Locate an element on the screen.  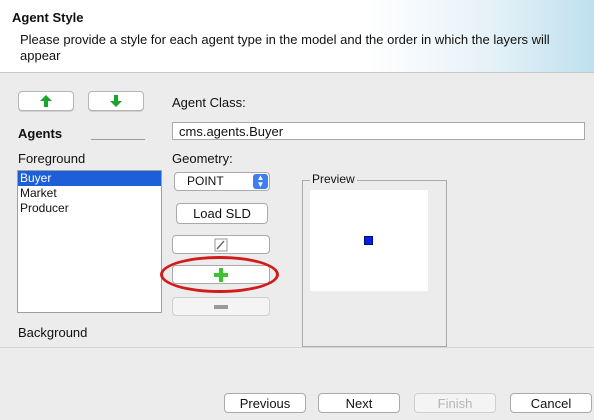
remove-rule-button is located at coordinates (221, 306).